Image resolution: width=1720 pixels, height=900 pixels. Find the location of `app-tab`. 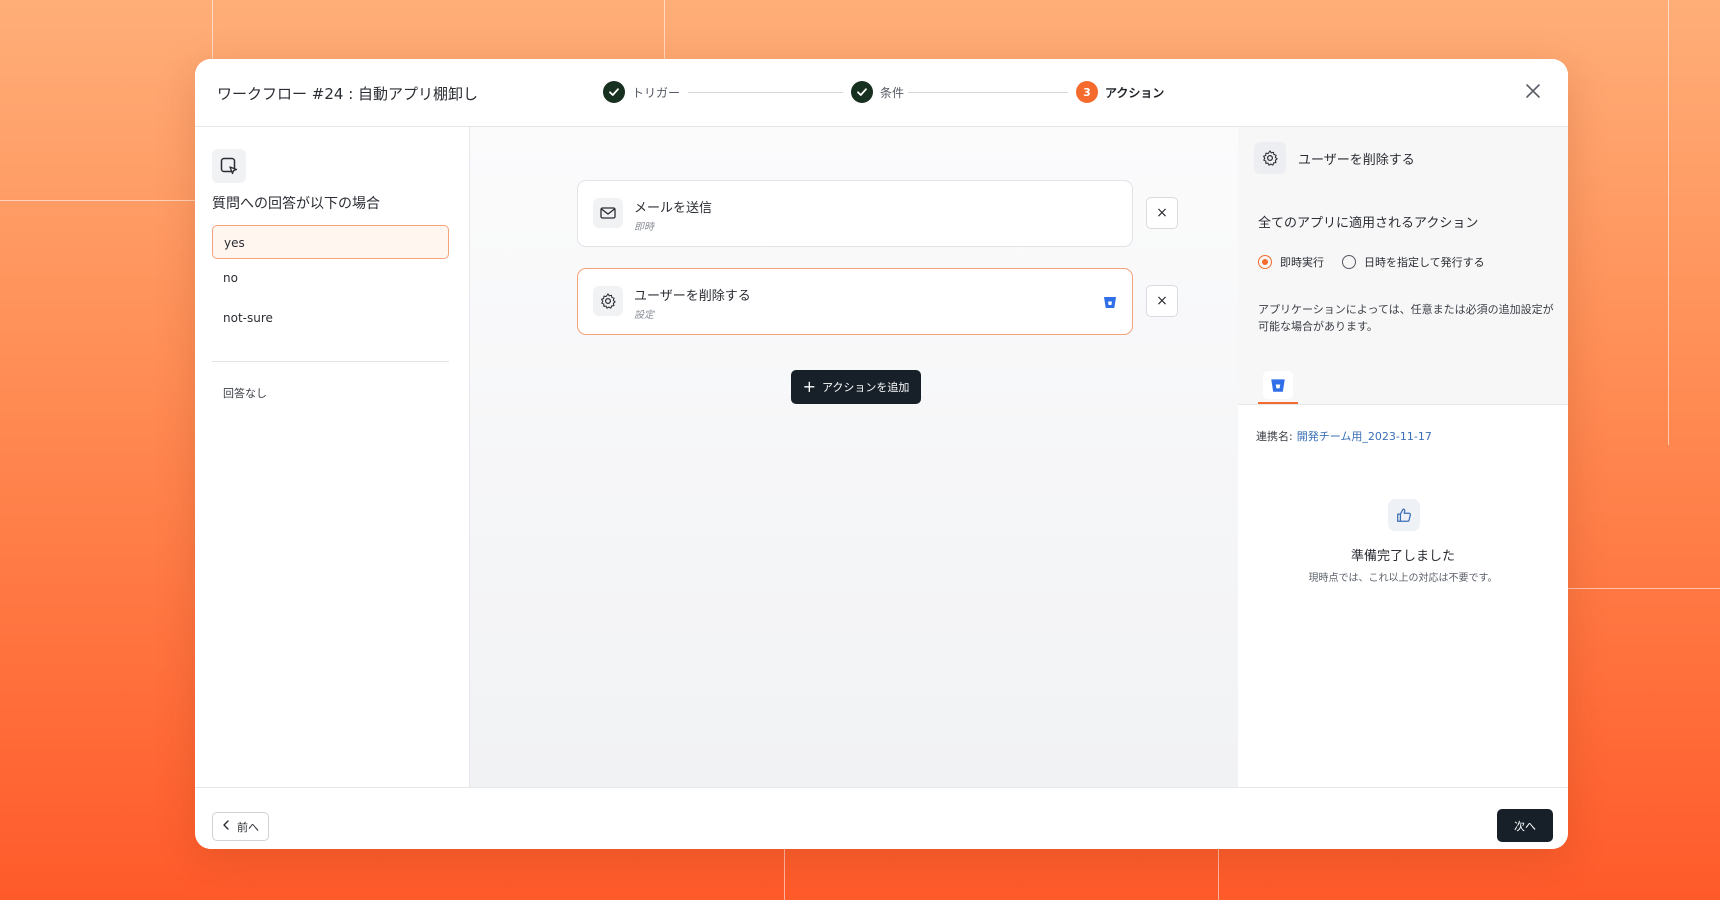

app-tab is located at coordinates (1278, 386).